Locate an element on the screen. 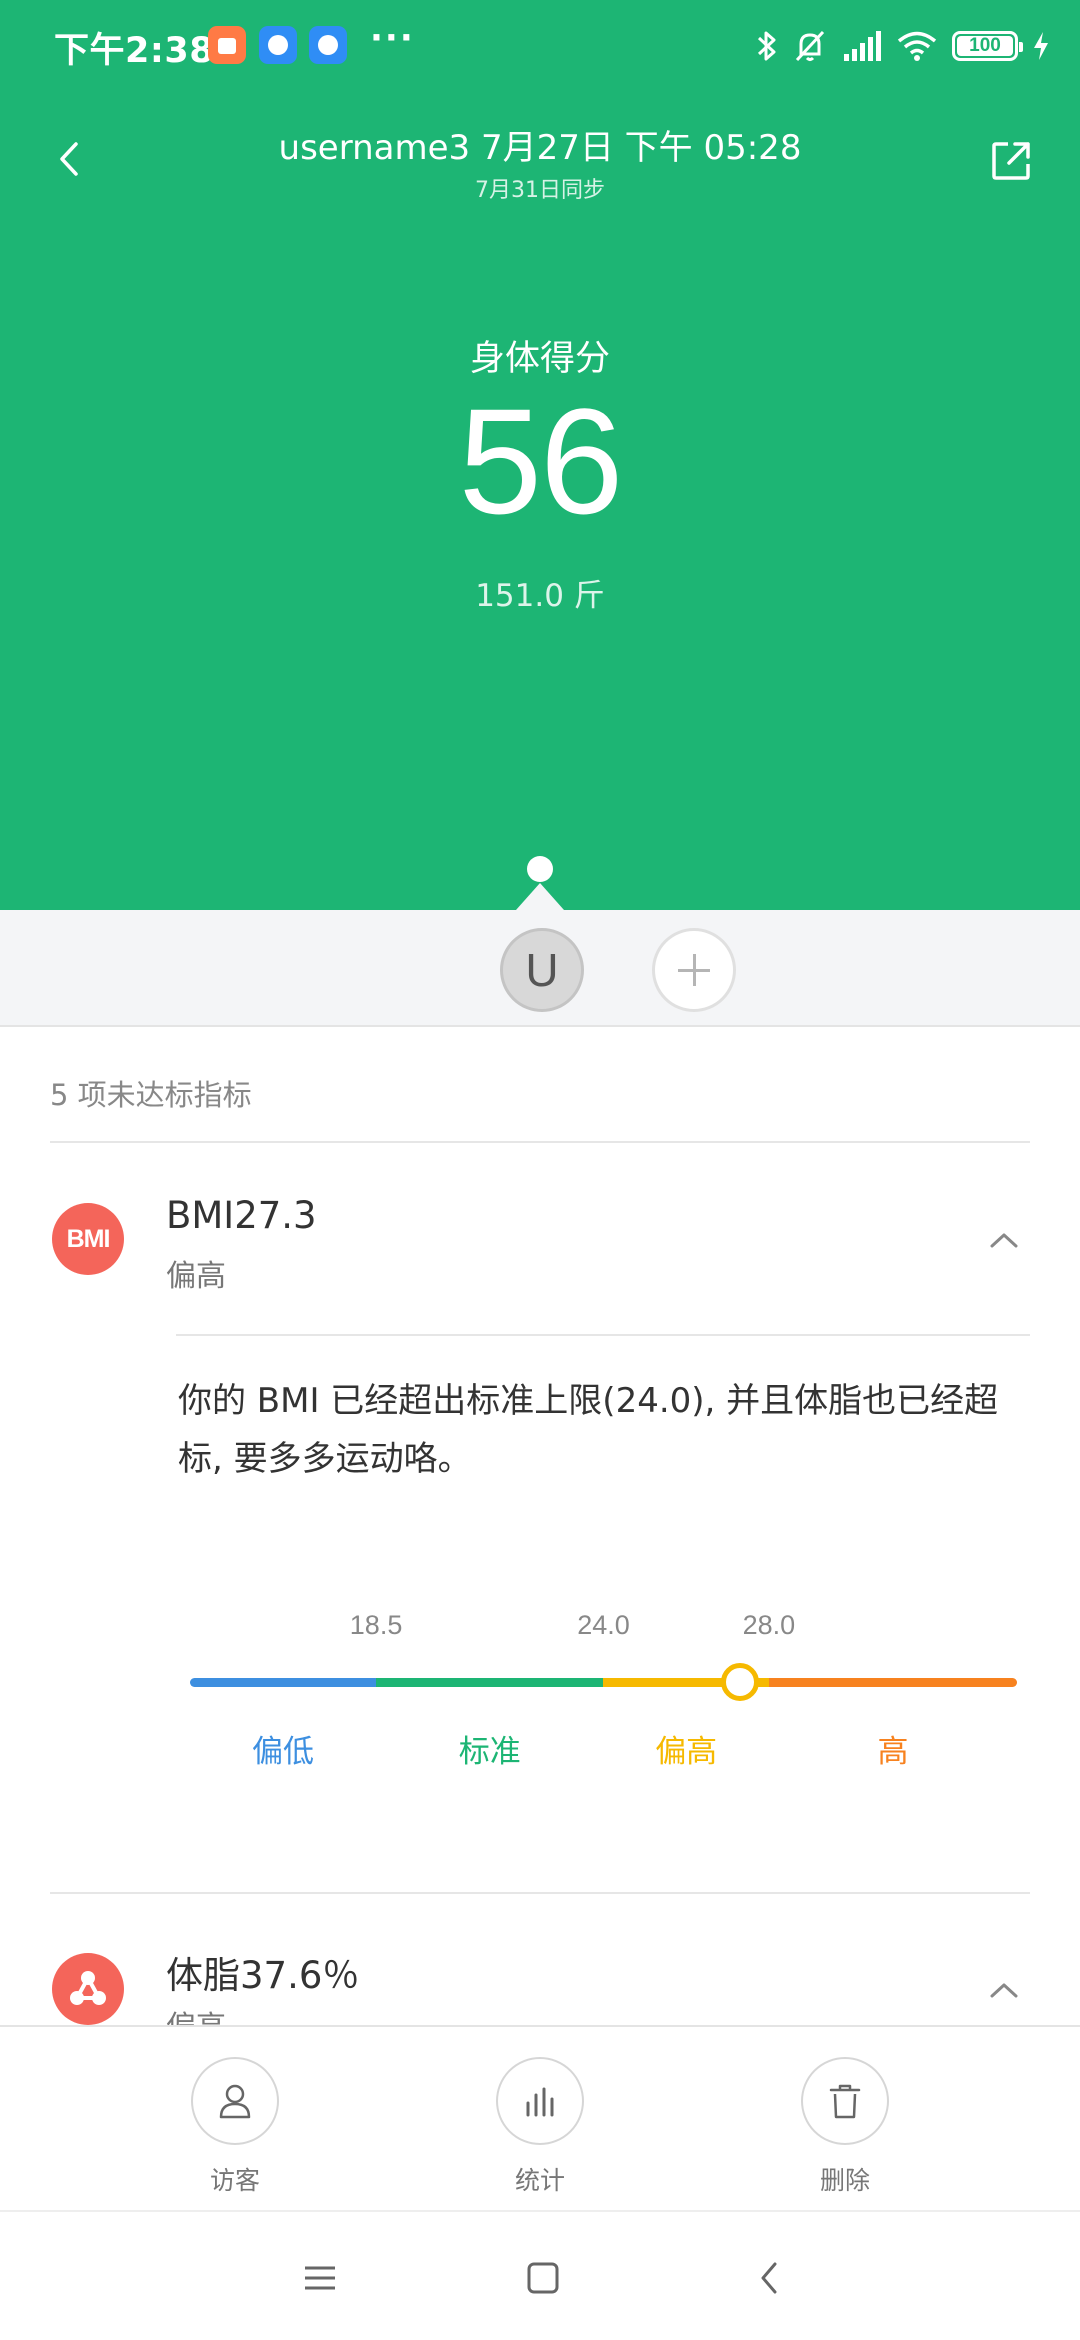 Image resolution: width=1080 pixels, height=2340 pixels. status-time: 下午2:38 is located at coordinates (134, 51).